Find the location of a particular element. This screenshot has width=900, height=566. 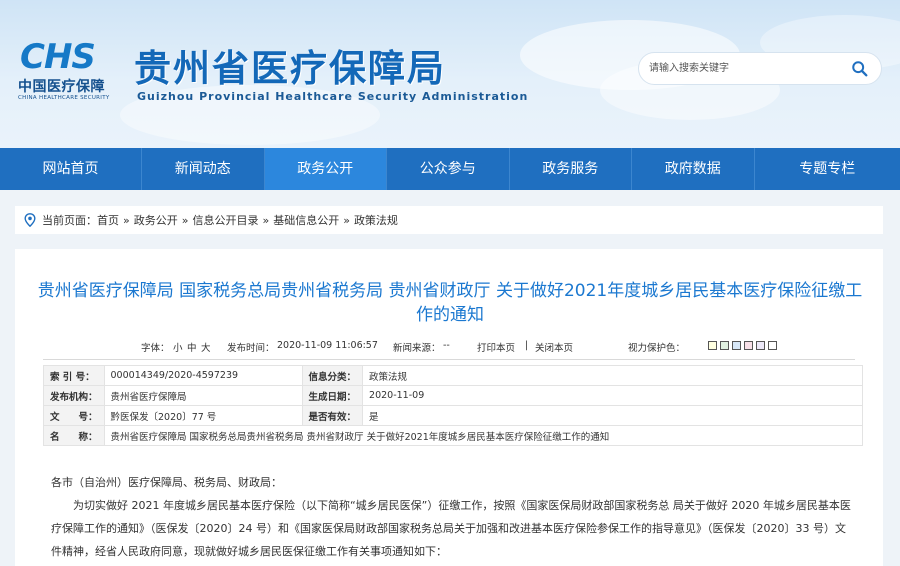

main-nav: 网站首页 新闻动态 政务公开 公众参与 政务服务 政府数据 专题专栏 is located at coordinates (450, 169).